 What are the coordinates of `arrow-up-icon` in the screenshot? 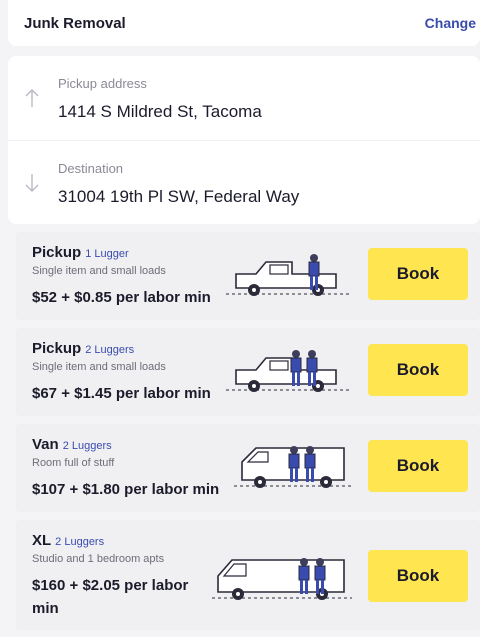 It's located at (32, 98).